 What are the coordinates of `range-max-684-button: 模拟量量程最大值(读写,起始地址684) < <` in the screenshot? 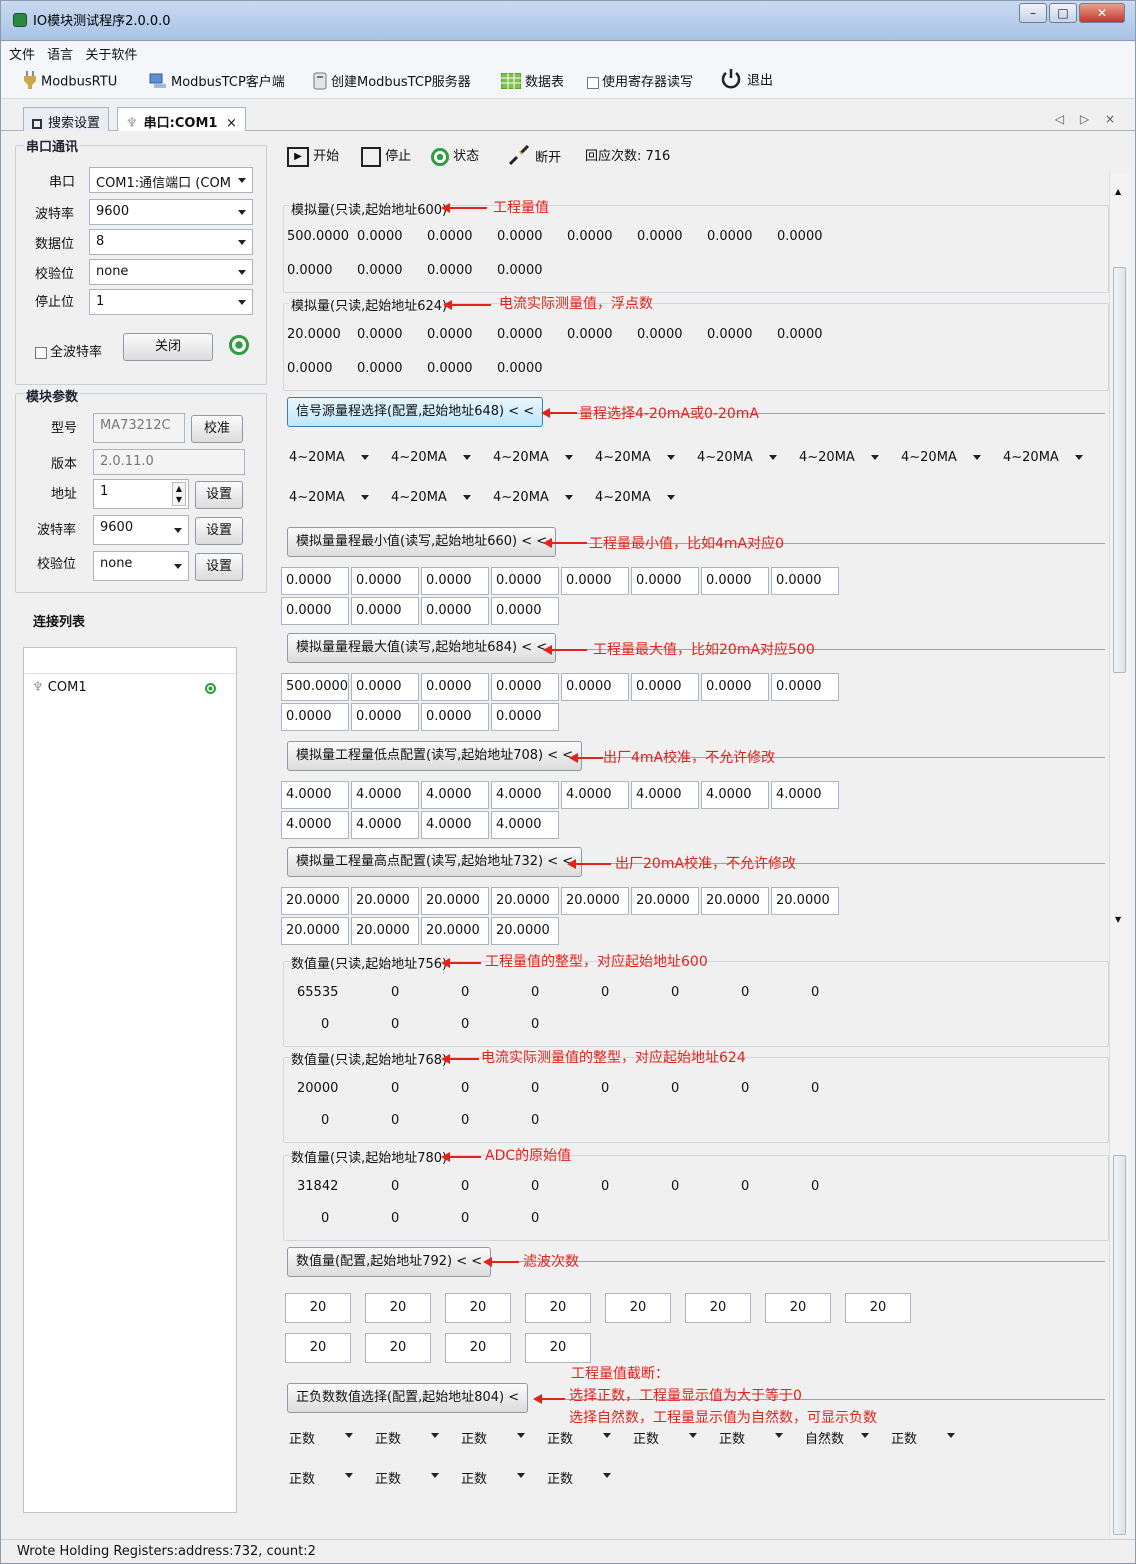 It's located at (422, 648).